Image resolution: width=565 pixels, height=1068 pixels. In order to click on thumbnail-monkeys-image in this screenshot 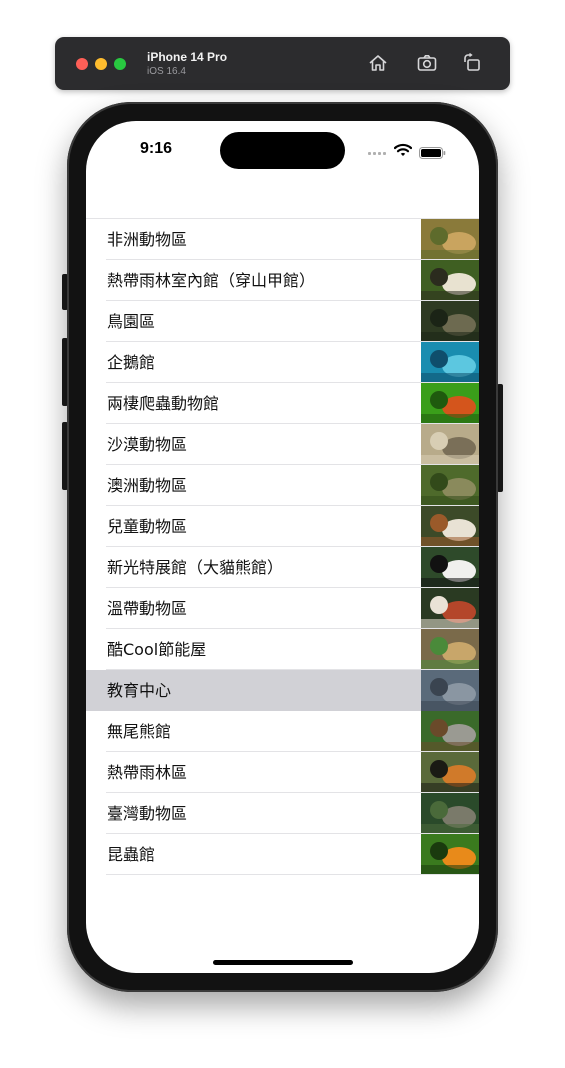, I will do `click(450, 280)`.